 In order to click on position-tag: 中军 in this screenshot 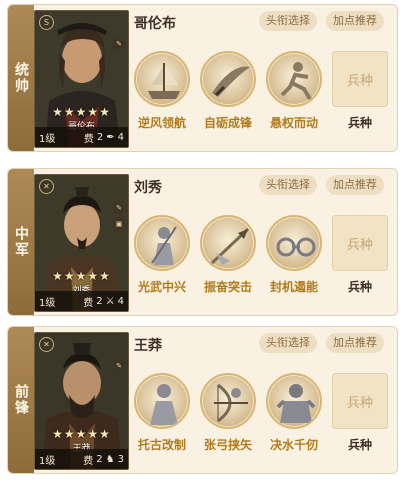, I will do `click(21, 242)`.